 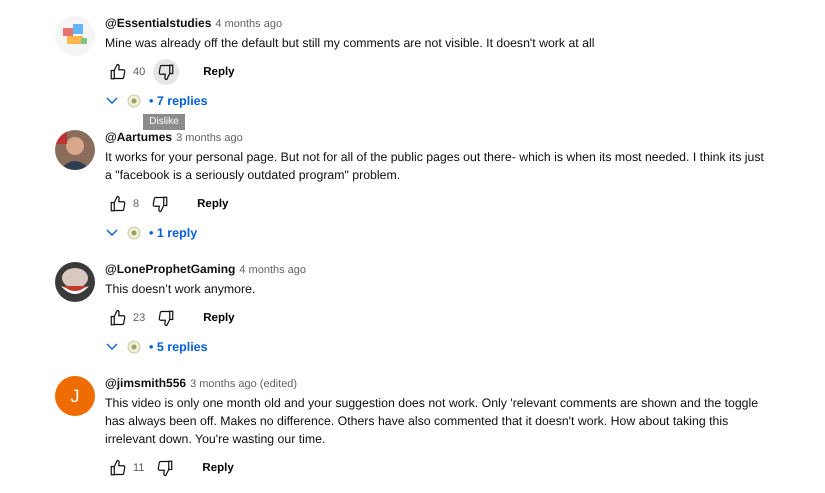 I want to click on like-count: 8, so click(x=136, y=204).